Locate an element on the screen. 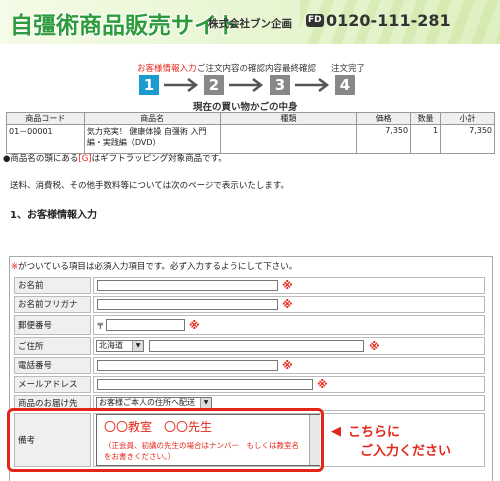 Image resolution: width=500 pixels, height=481 pixels. delivery-value: お客様ご本人の住所へ配送 is located at coordinates (147, 402).